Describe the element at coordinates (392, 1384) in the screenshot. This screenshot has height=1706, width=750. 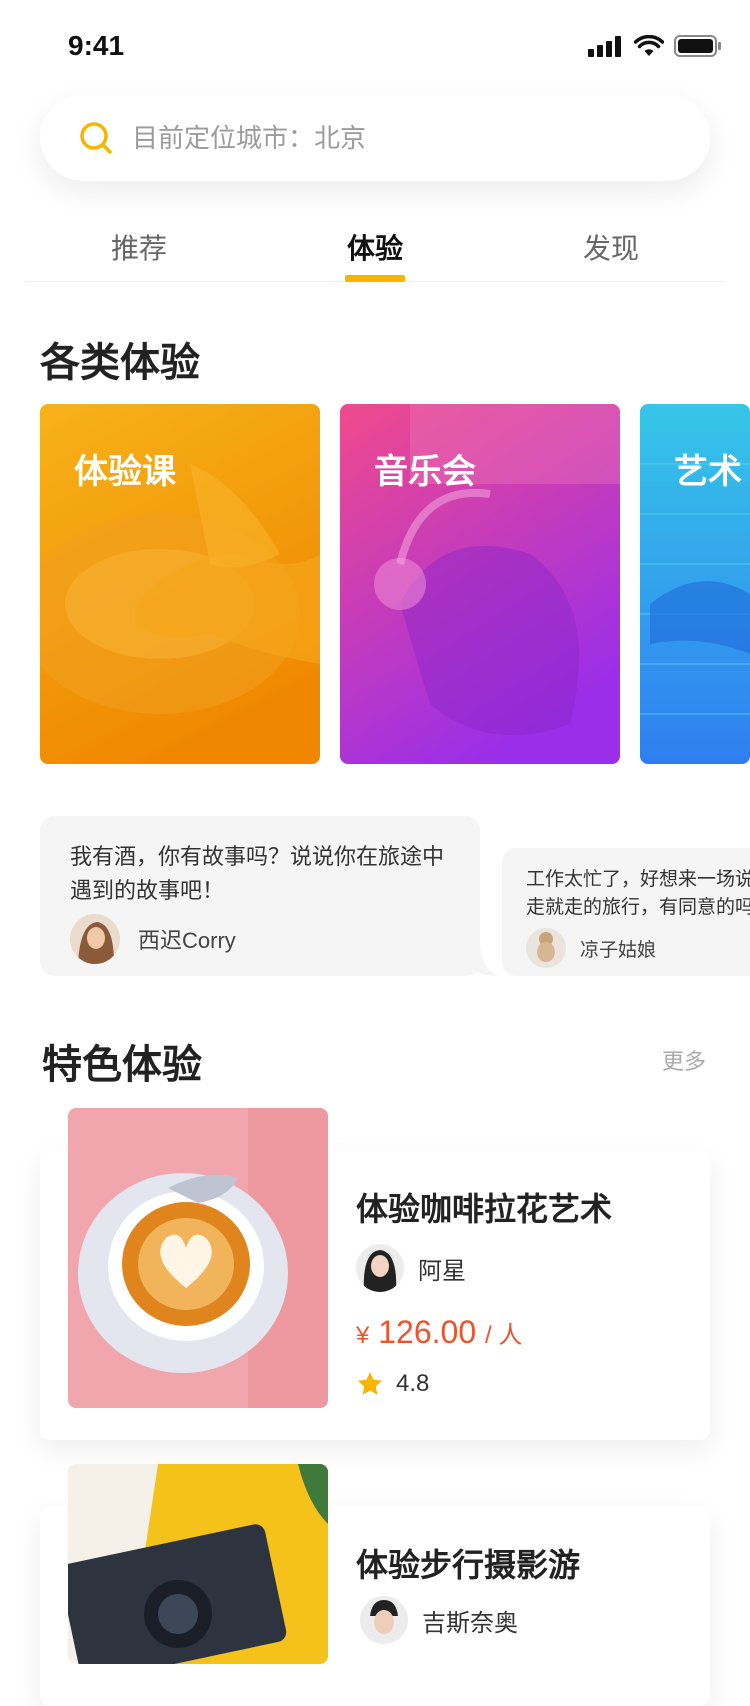
I see `rating: 4.8` at that location.